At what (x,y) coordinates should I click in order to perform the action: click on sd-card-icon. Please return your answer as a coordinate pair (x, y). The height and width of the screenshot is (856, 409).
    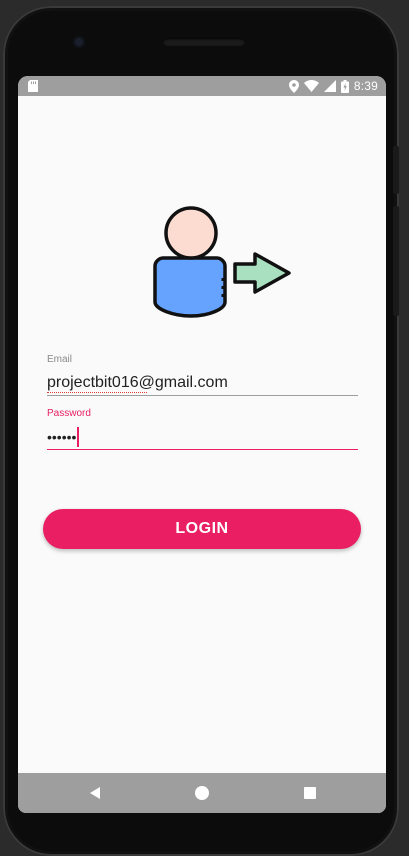
    Looking at the image, I should click on (33, 86).